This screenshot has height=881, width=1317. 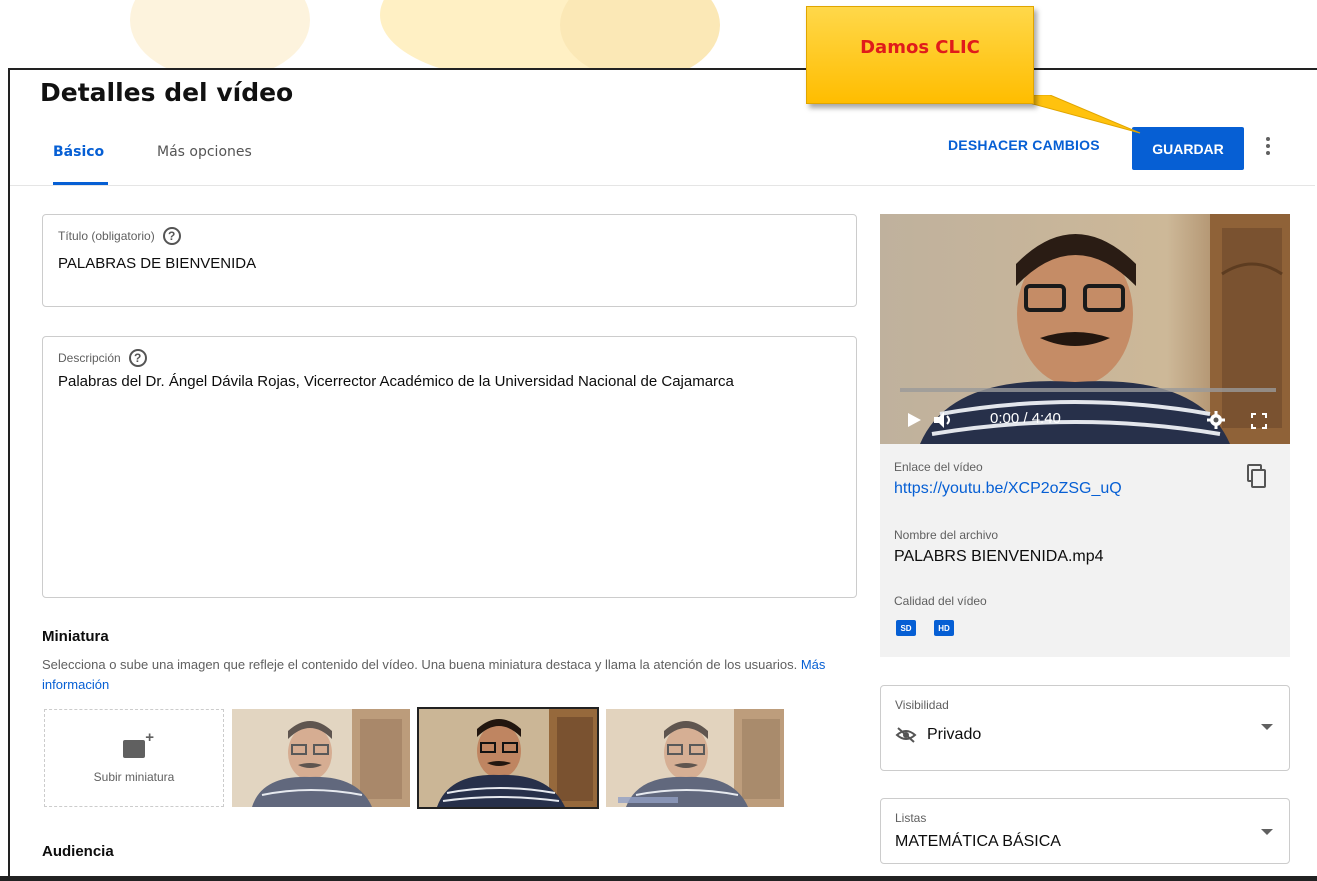 What do you see at coordinates (943, 420) in the screenshot?
I see `volume-icon` at bounding box center [943, 420].